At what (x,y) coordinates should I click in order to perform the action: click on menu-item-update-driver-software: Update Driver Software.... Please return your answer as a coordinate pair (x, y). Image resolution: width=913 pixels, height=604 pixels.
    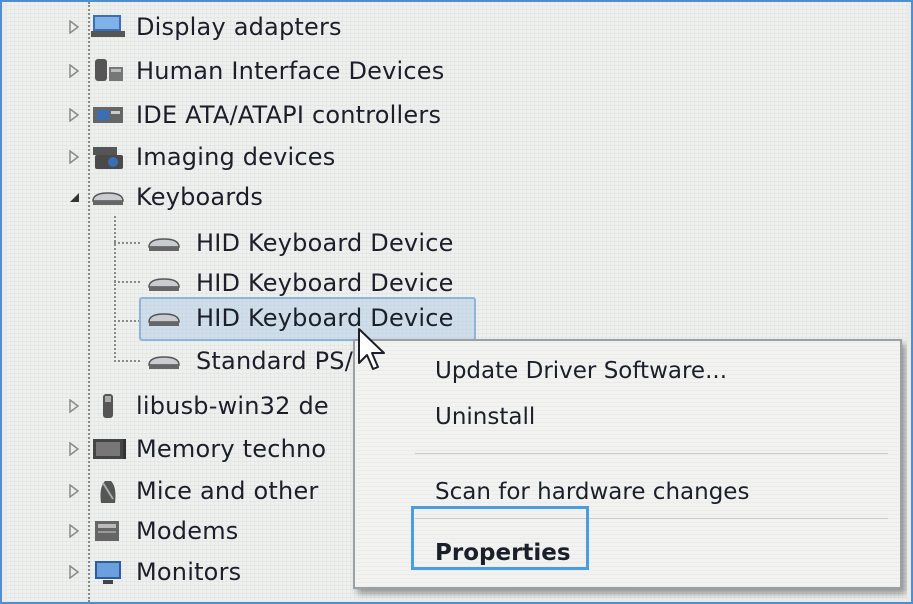
    Looking at the image, I should click on (581, 371).